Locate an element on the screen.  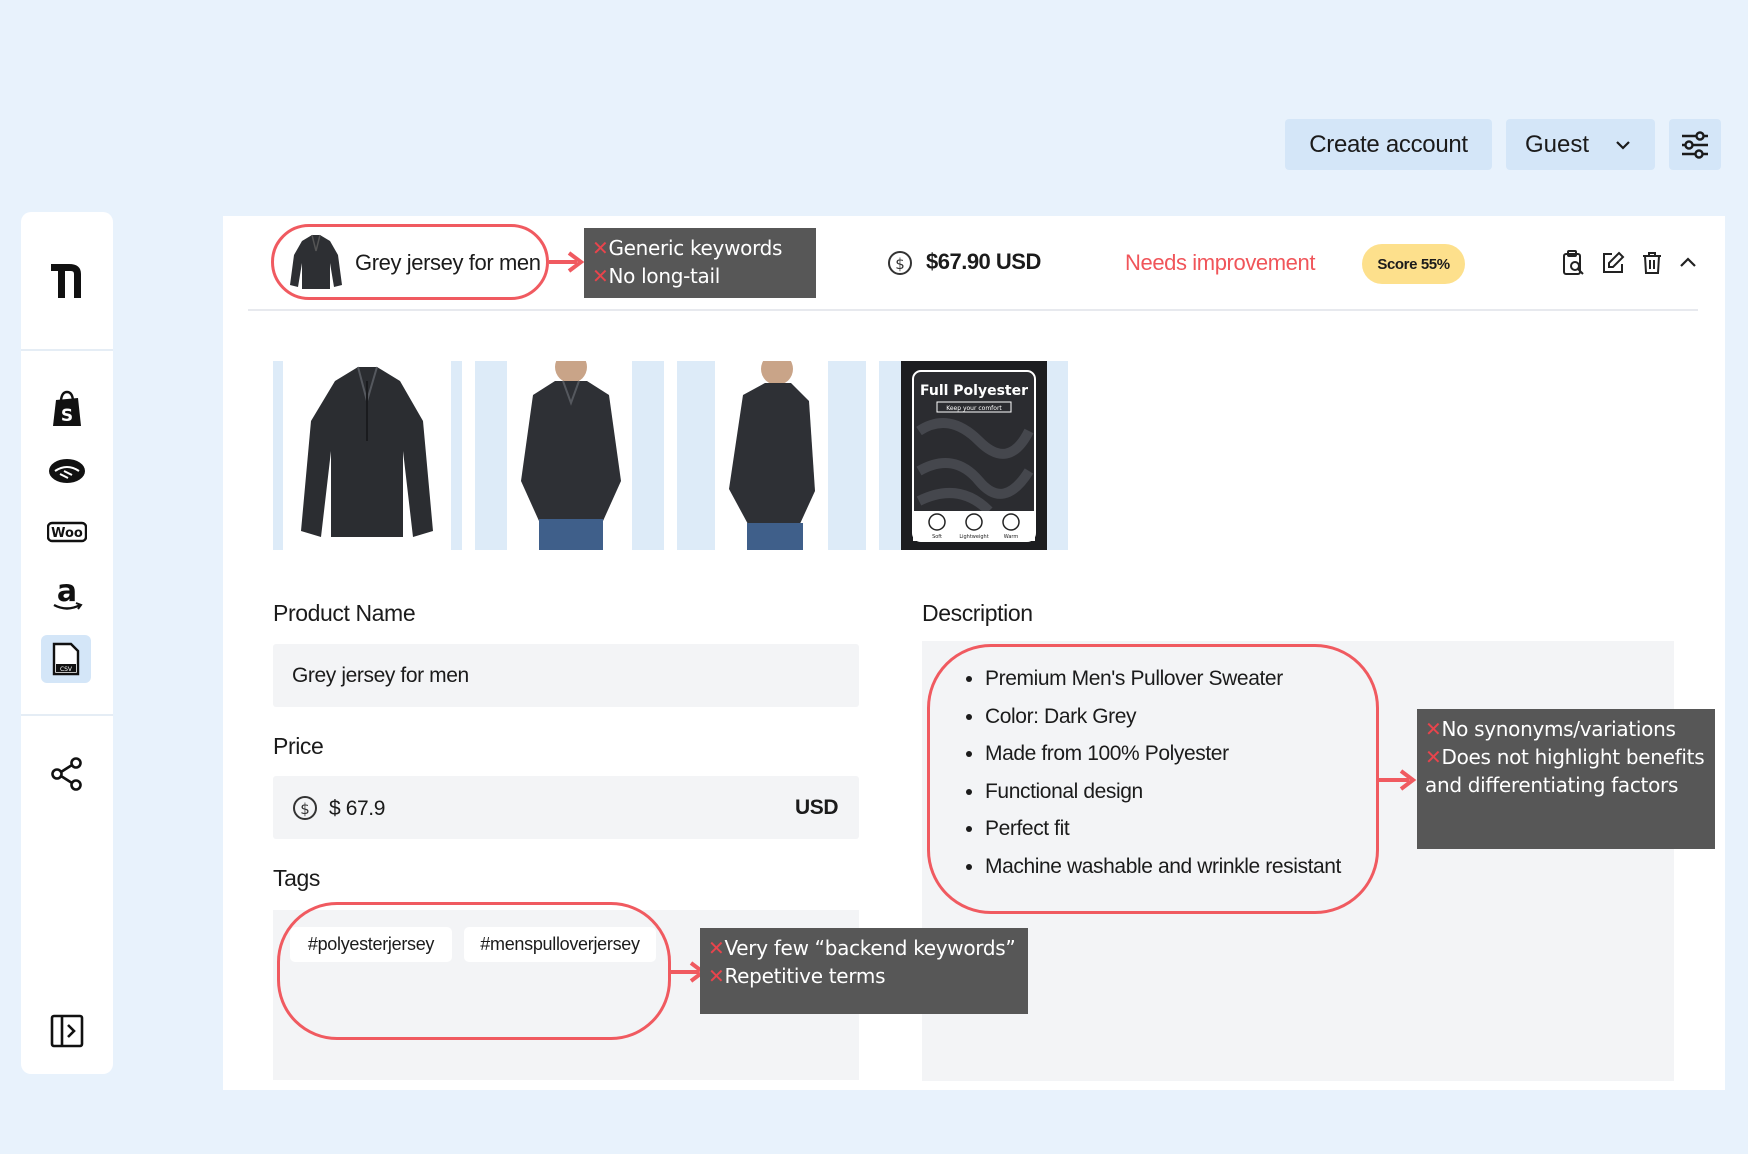
csv-file-icon: CSV is located at coordinates (66, 659).